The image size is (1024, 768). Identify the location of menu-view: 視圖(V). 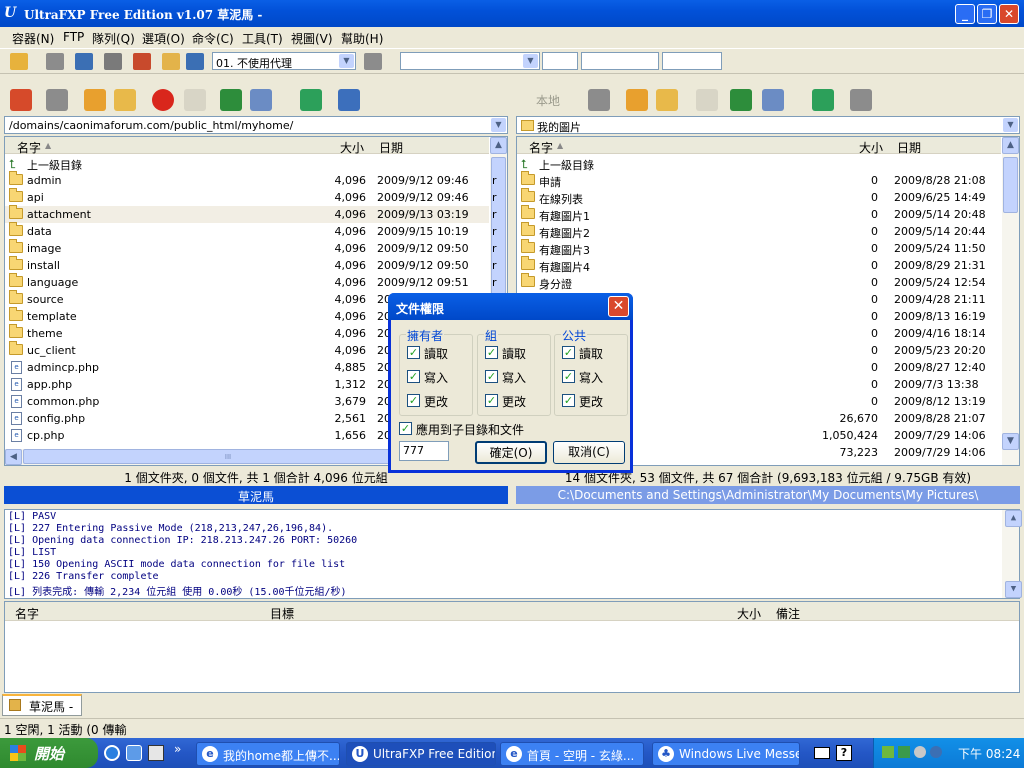
(312, 38).